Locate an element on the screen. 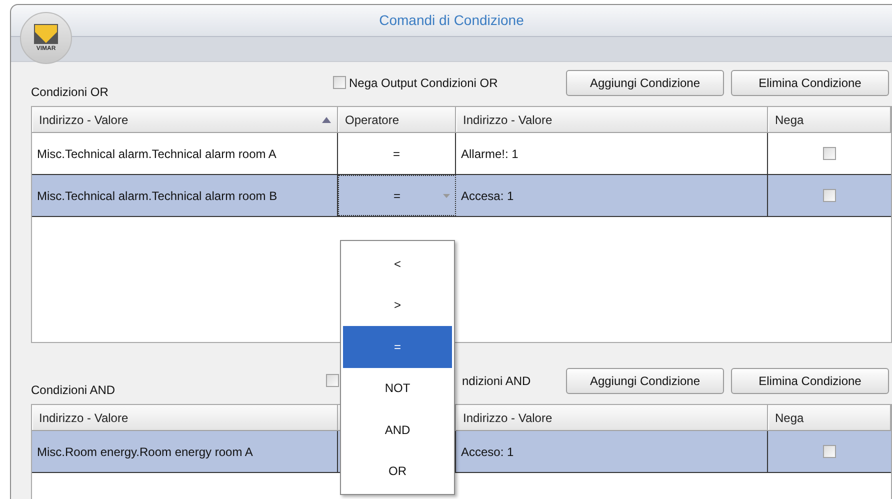  dropdown-option: = is located at coordinates (397, 347).